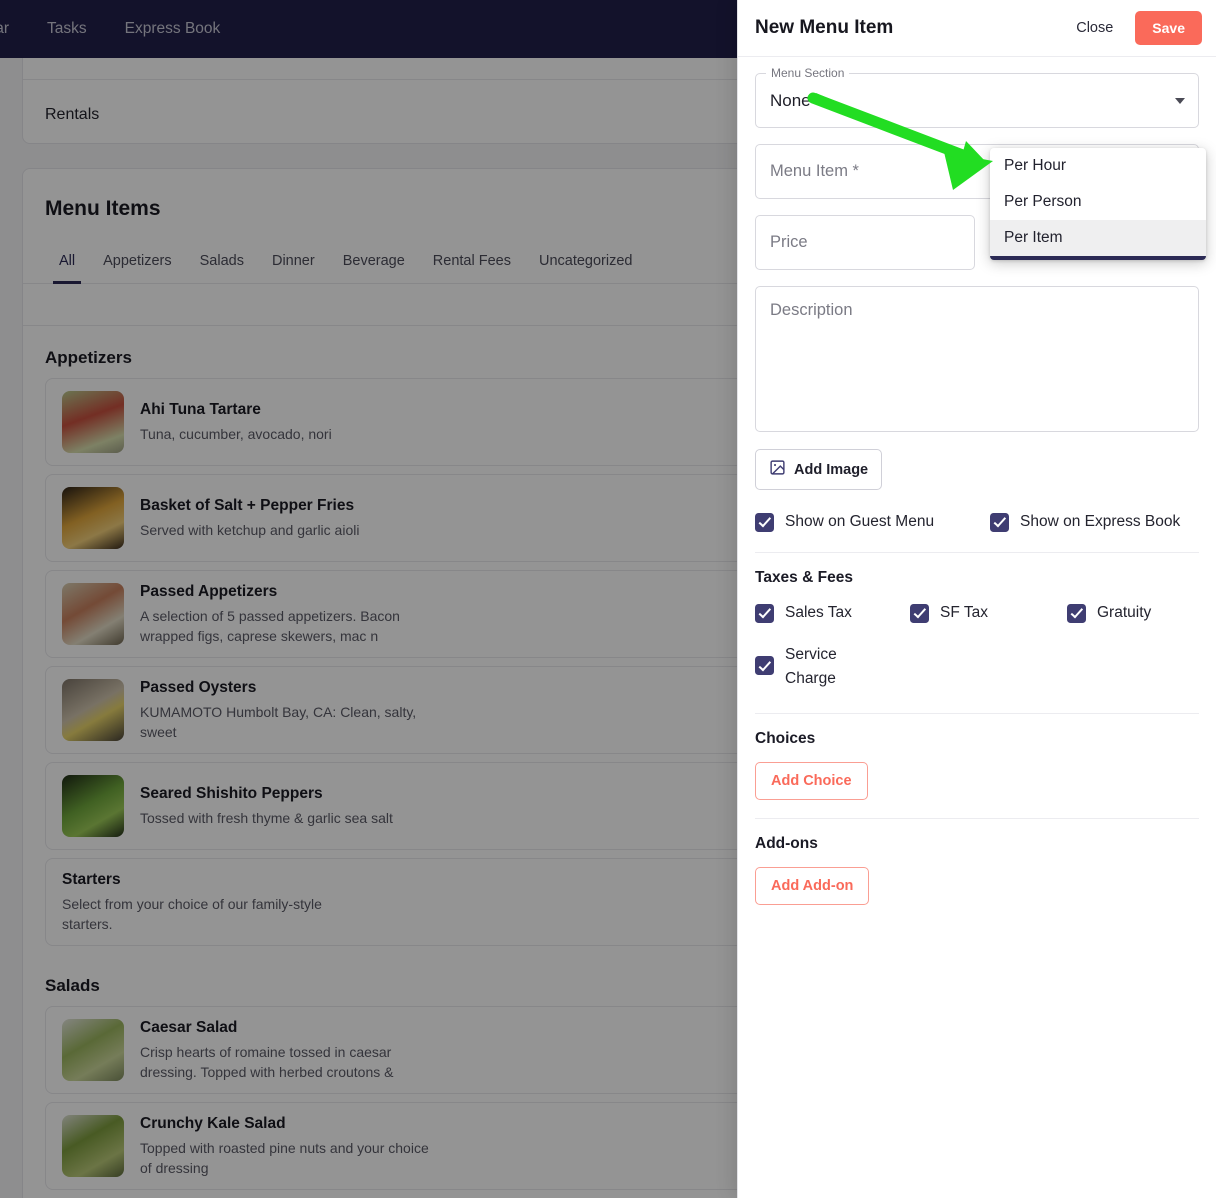  What do you see at coordinates (977, 97) in the screenshot?
I see `menu-section-select: Menu Section None` at bounding box center [977, 97].